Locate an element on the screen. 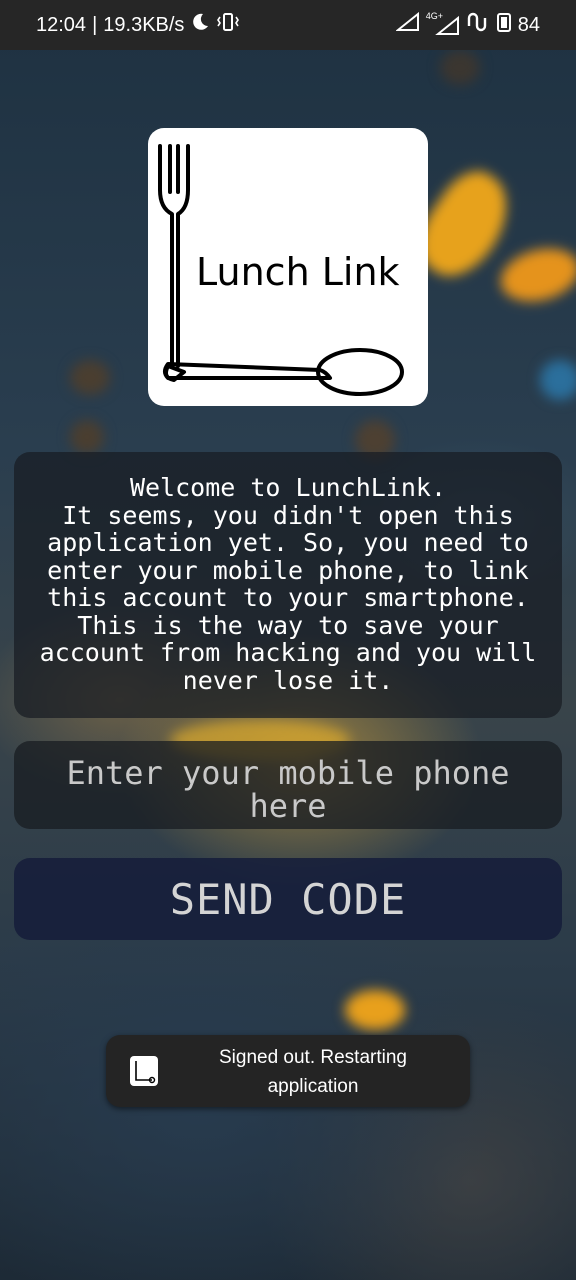 The height and width of the screenshot is (1280, 576). welcome-line: application yet. So, you need to is located at coordinates (288, 542).